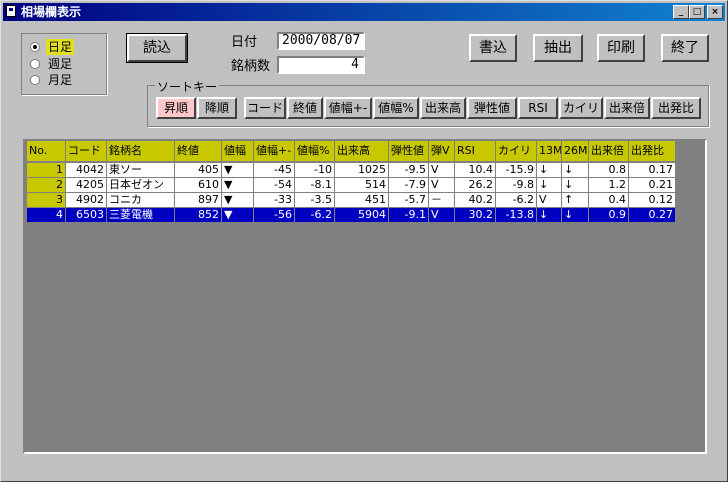 Image resolution: width=728 pixels, height=482 pixels. Describe the element at coordinates (549, 200) in the screenshot. I see `cell-13m: V` at that location.